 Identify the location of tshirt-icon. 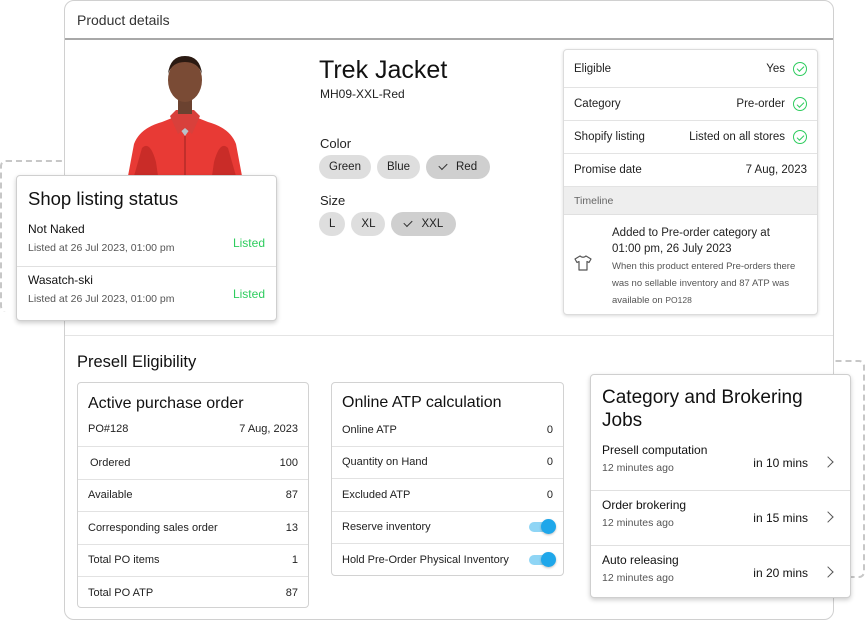
(583, 263).